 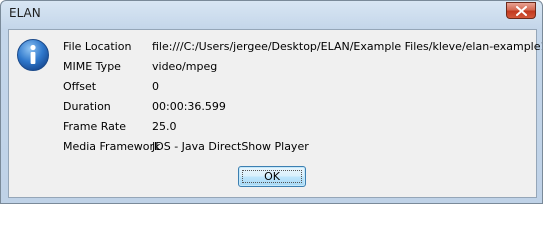 I want to click on info-label: Media Framework, so click(x=112, y=146).